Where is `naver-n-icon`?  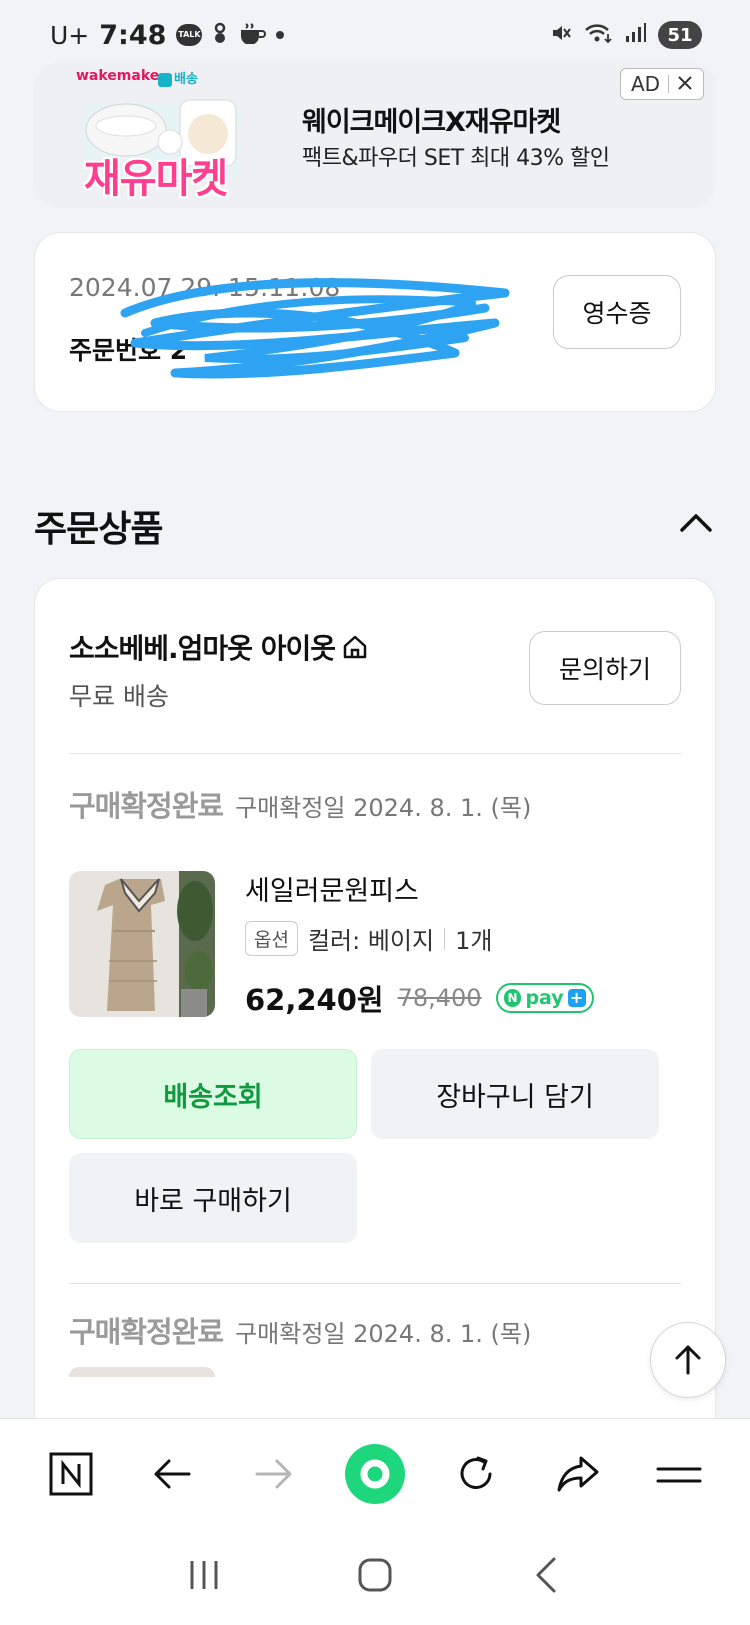 naver-n-icon is located at coordinates (71, 1473).